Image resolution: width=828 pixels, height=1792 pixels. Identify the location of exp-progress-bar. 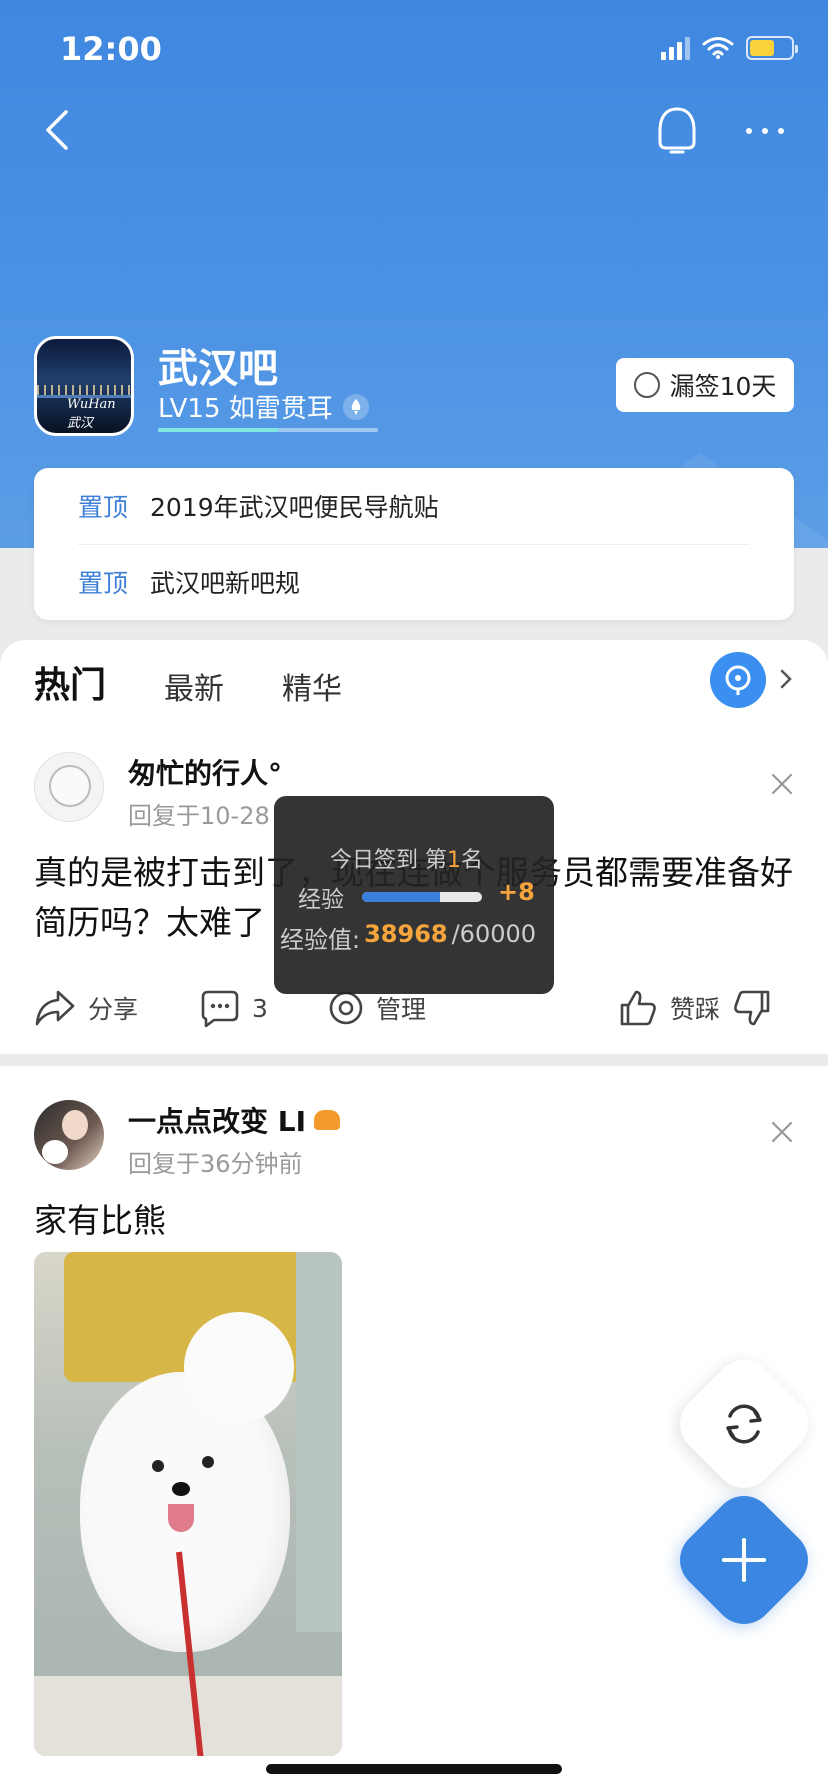
(422, 897).